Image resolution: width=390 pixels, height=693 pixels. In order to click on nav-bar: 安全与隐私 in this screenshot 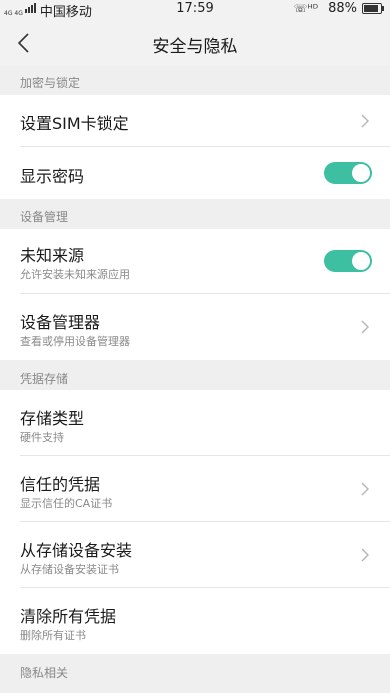, I will do `click(195, 43)`.